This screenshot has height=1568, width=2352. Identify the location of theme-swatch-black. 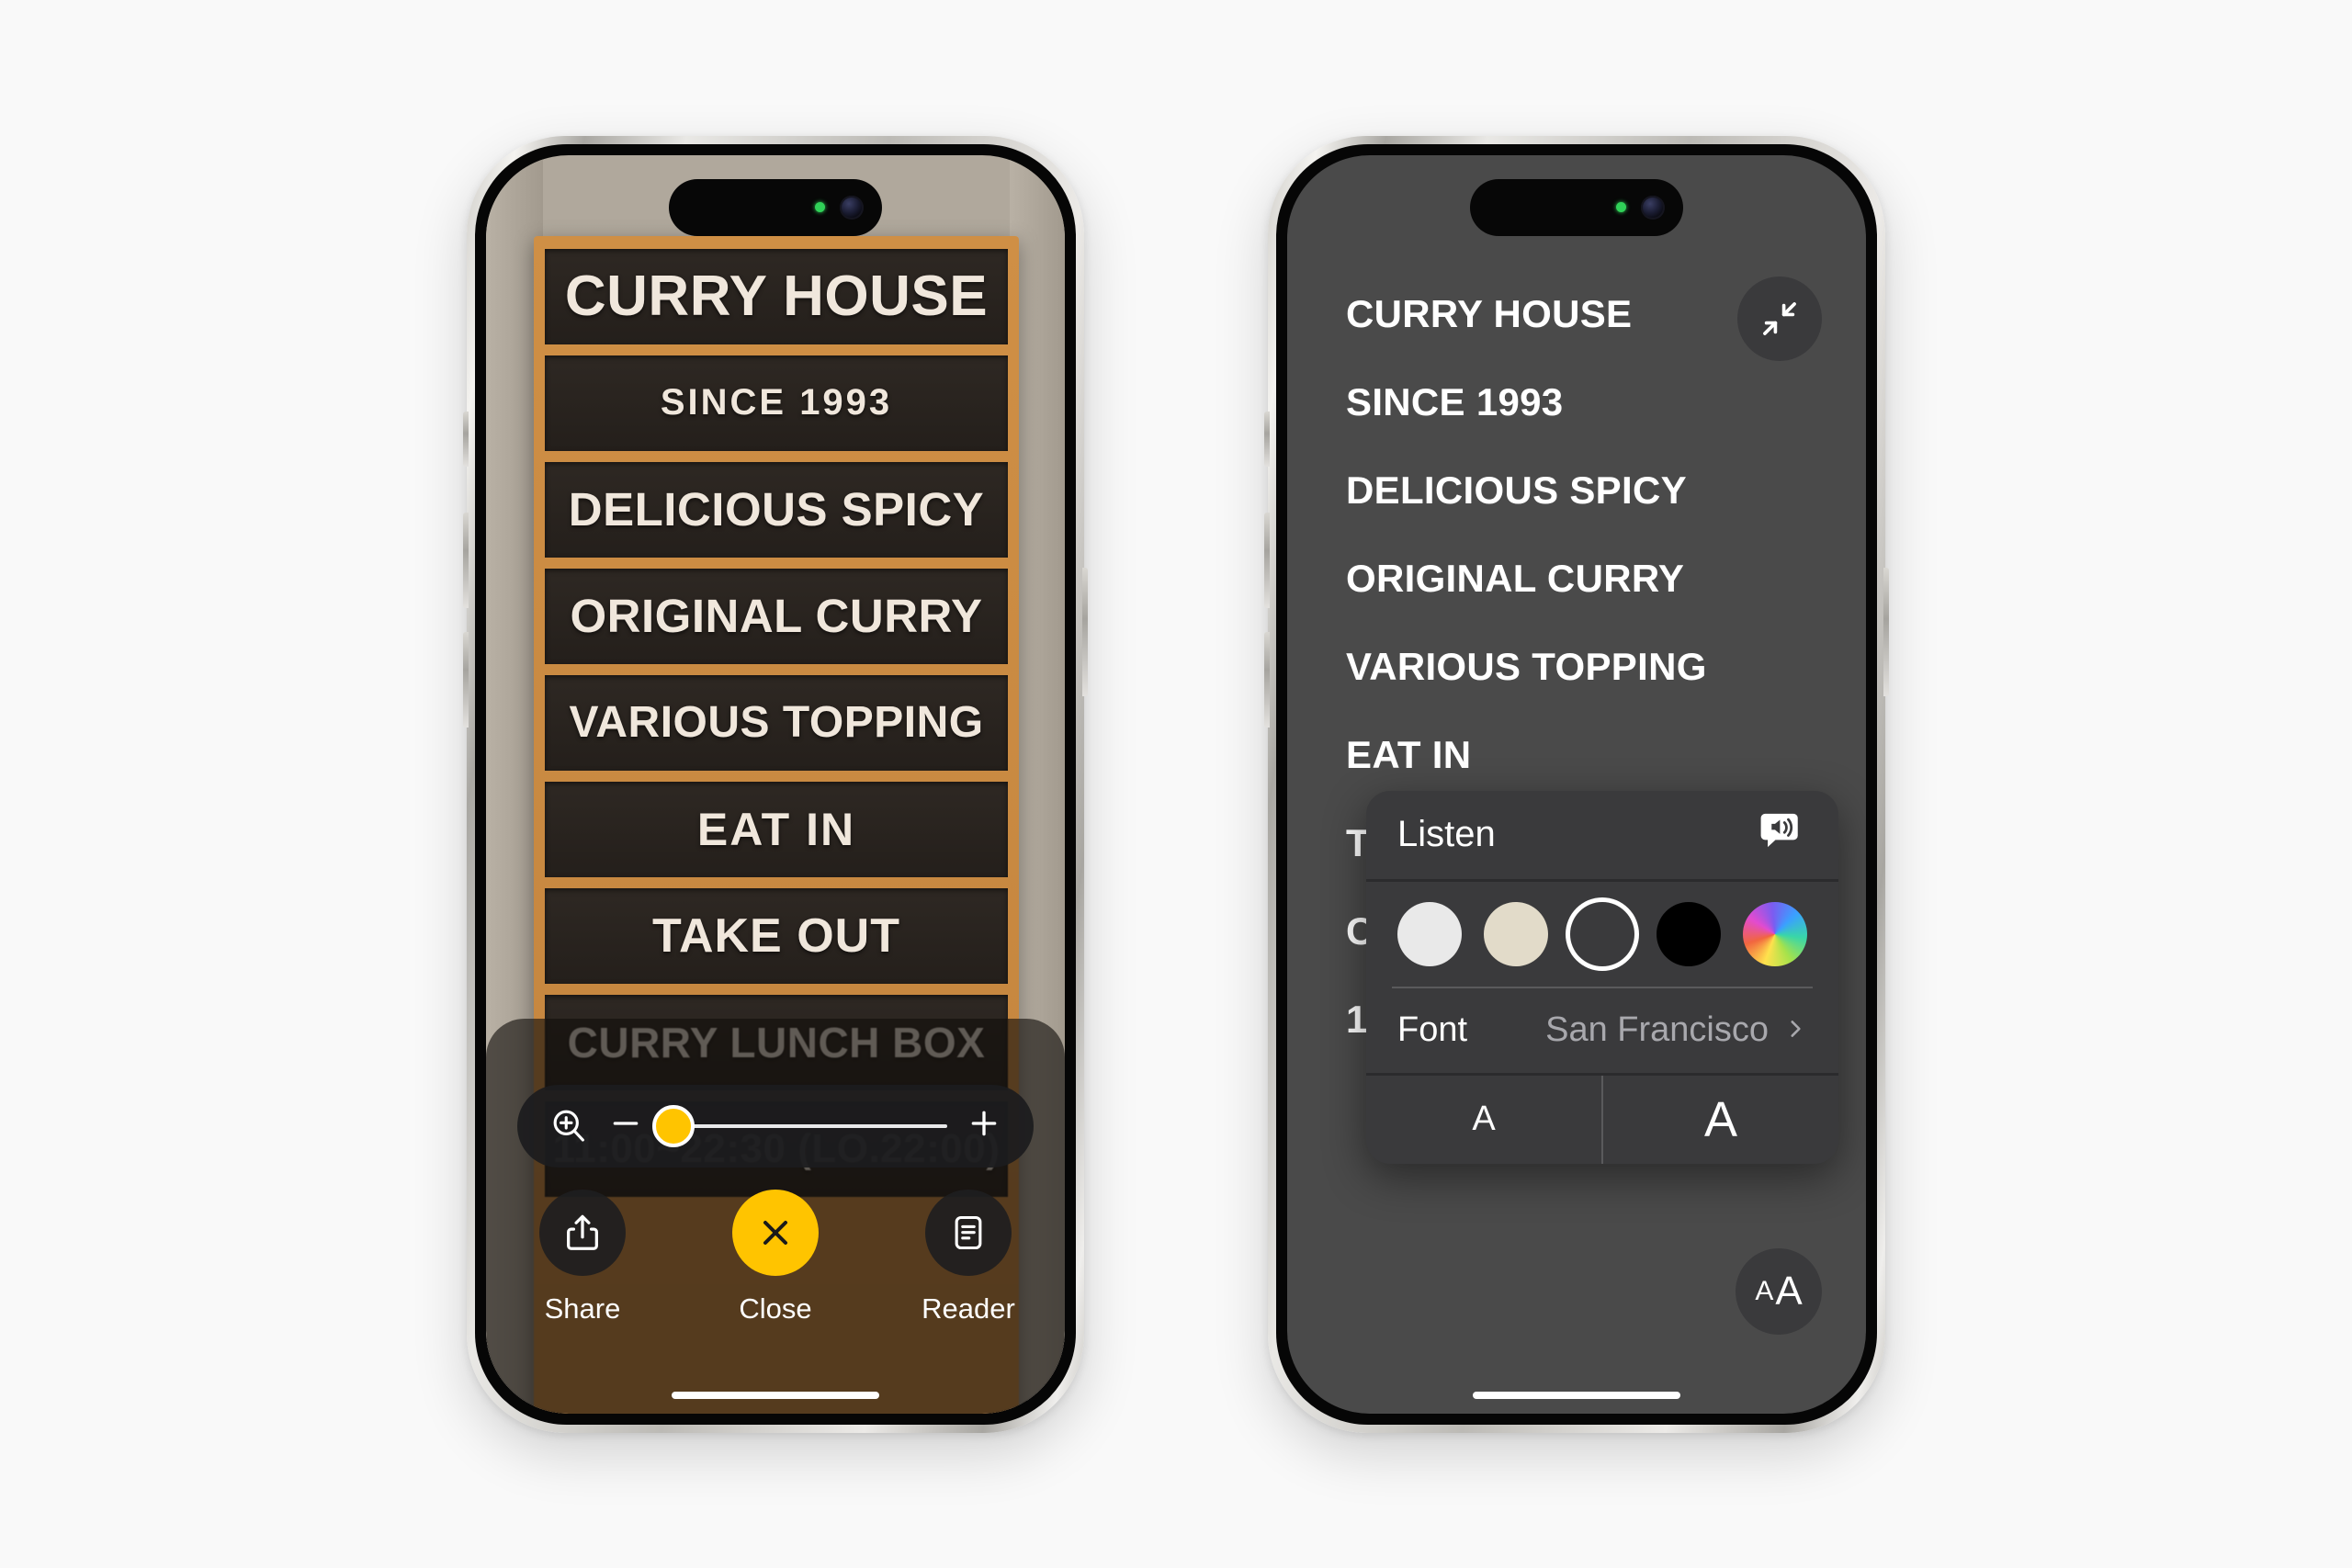
(1689, 934).